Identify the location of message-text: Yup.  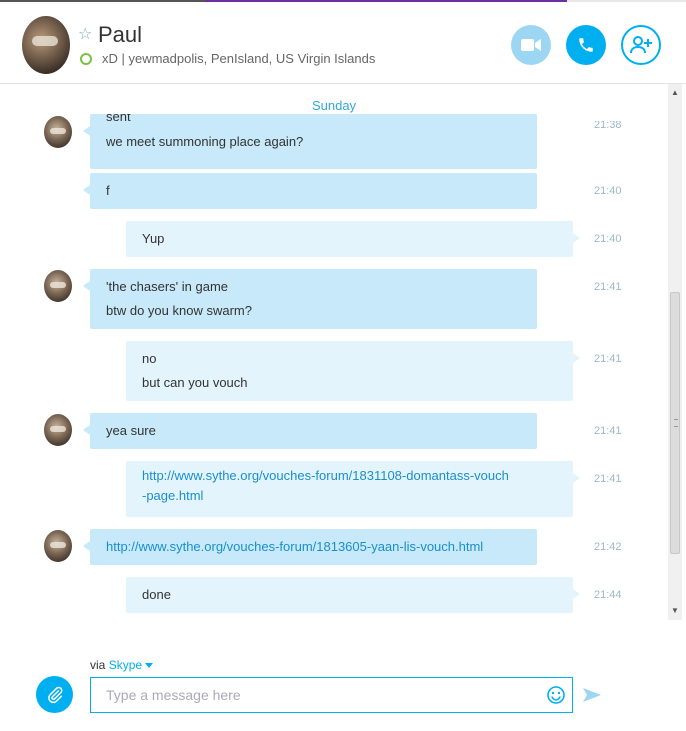
(153, 238).